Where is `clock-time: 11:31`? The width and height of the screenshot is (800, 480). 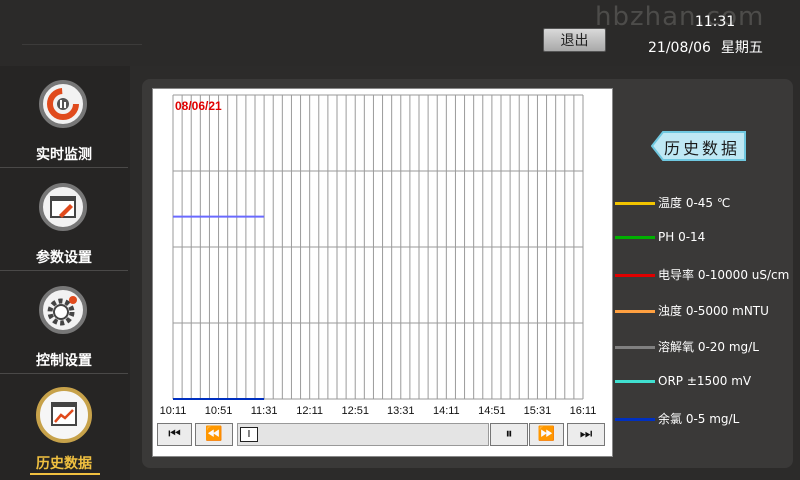 clock-time: 11:31 is located at coordinates (715, 22).